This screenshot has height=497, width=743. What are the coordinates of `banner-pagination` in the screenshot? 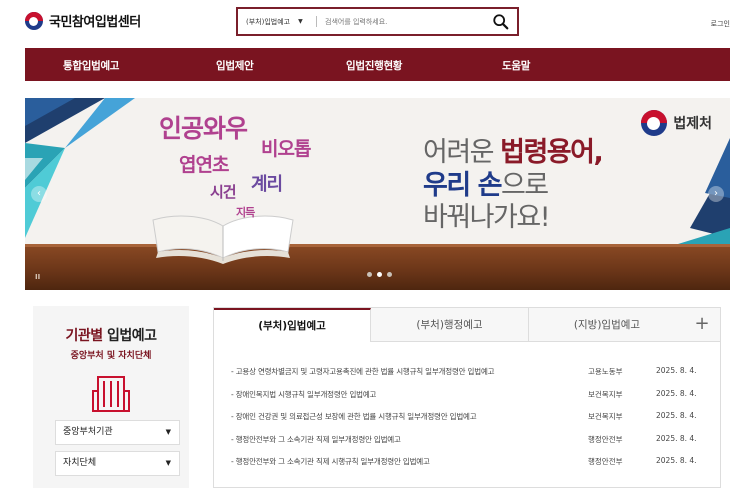 It's located at (379, 274).